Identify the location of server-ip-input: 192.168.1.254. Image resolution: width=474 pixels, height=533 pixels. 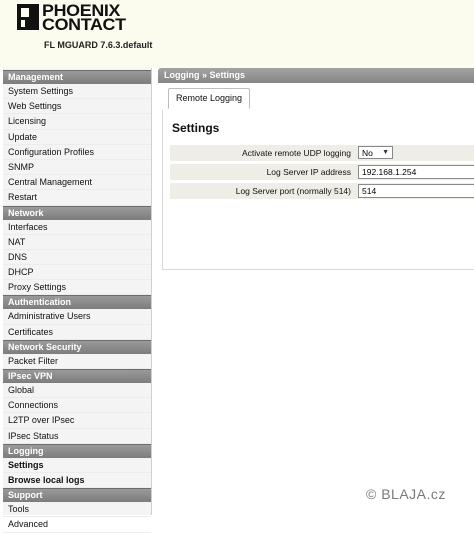
(416, 172).